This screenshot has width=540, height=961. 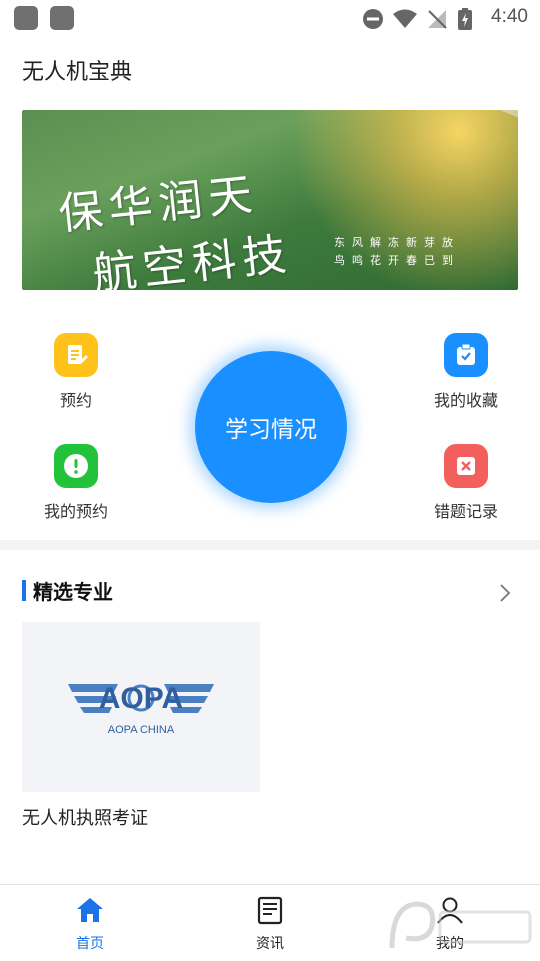 I want to click on no-signal-icon, so click(x=437, y=19).